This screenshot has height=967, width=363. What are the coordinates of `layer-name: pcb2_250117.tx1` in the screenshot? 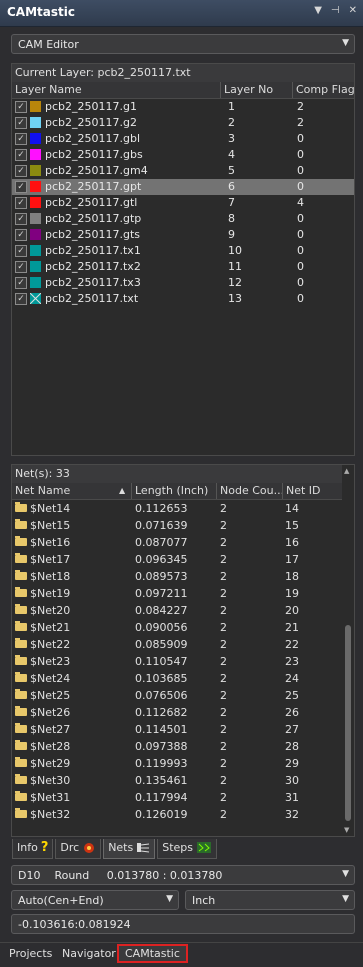 It's located at (93, 250).